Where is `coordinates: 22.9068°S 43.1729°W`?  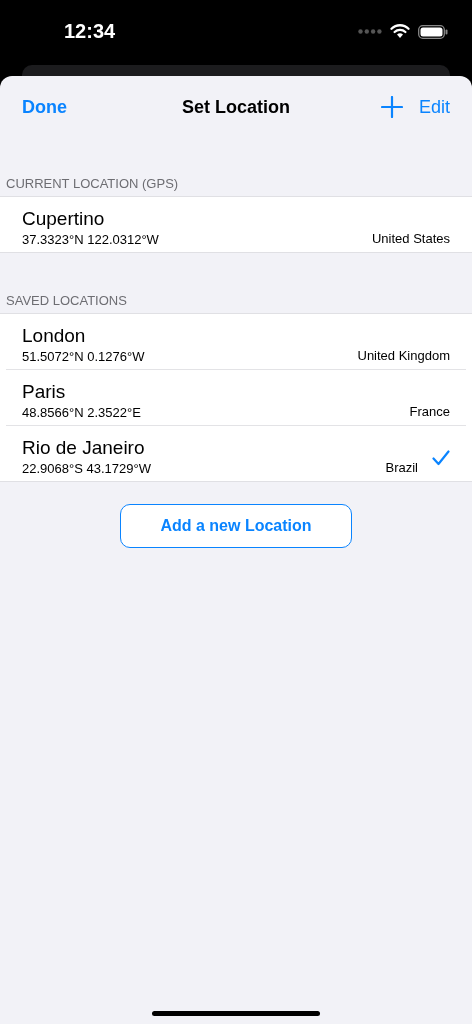 coordinates: 22.9068°S 43.1729°W is located at coordinates (87, 468).